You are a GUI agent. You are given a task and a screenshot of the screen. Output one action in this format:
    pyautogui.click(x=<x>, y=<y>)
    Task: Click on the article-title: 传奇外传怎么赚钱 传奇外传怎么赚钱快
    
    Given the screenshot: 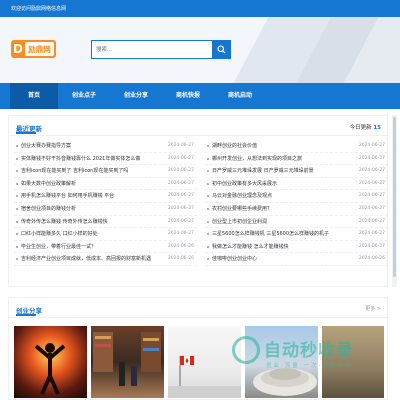 What is the action you would take?
    pyautogui.click(x=86, y=222)
    